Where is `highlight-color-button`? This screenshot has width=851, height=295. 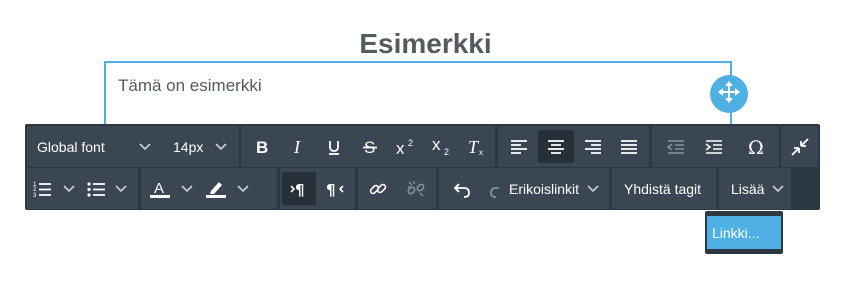
highlight-color-button is located at coordinates (238, 188).